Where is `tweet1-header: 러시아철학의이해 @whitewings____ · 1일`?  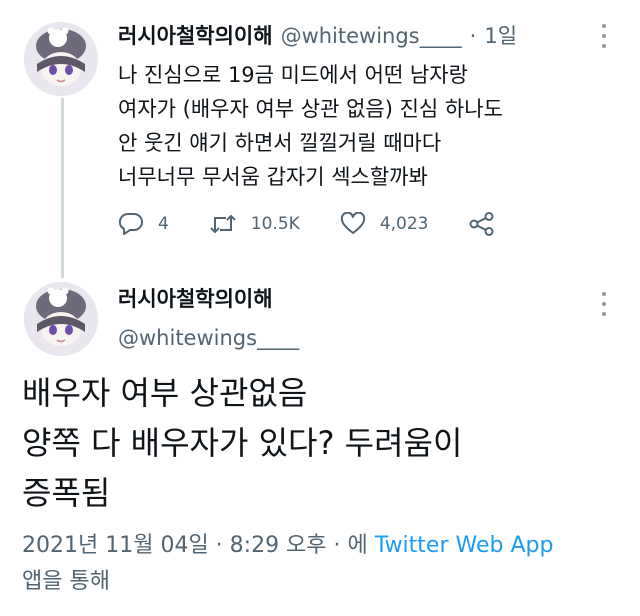
tweet1-header: 러시아철학의이해 @whitewings____ · 1일 is located at coordinates (317, 35).